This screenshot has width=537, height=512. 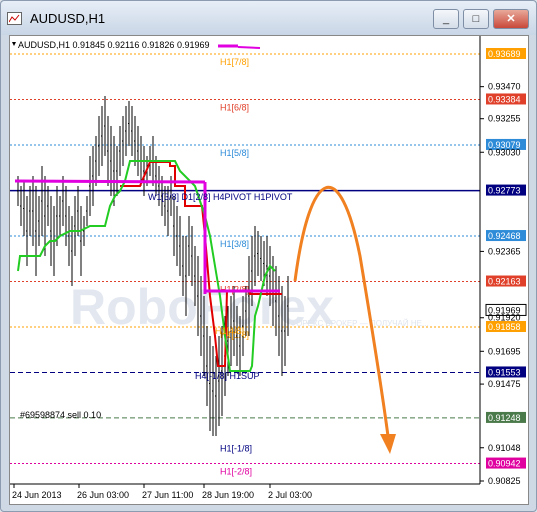 I want to click on y-tick-label: 0.93255, so click(x=504, y=119).